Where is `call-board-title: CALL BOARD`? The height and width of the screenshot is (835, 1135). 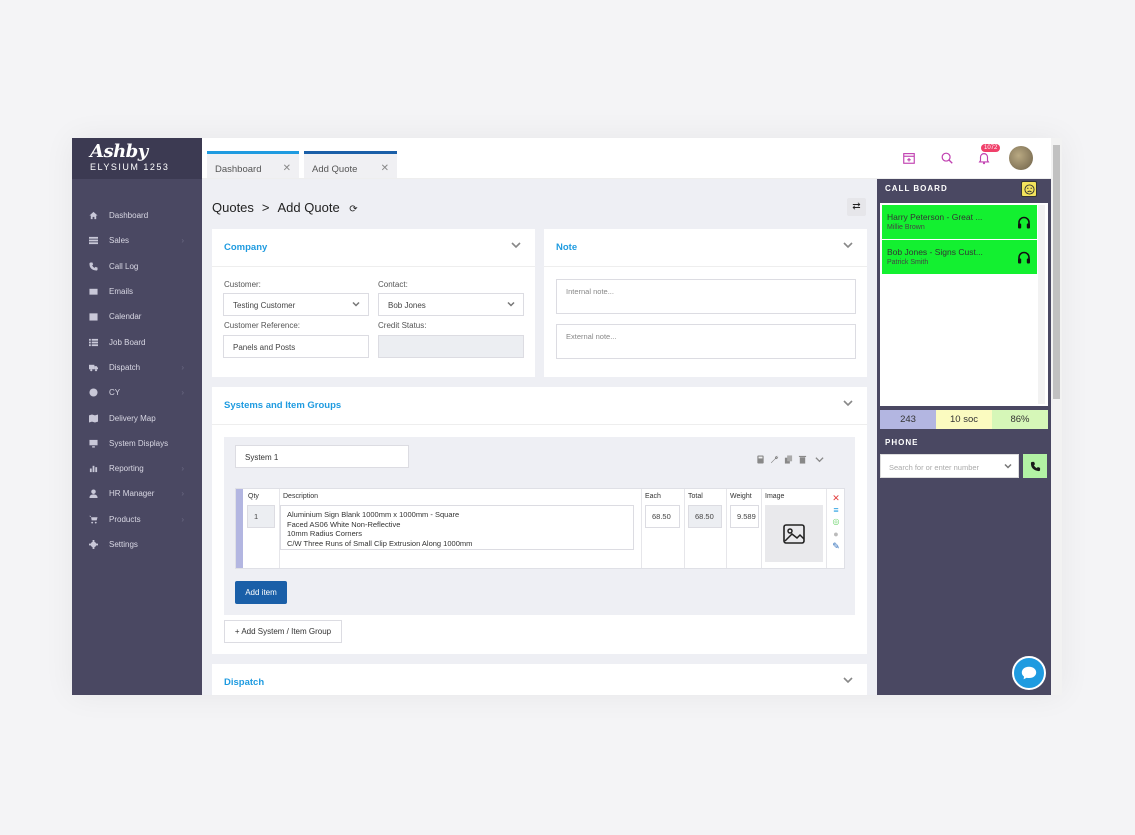
call-board-title: CALL BOARD is located at coordinates (916, 188).